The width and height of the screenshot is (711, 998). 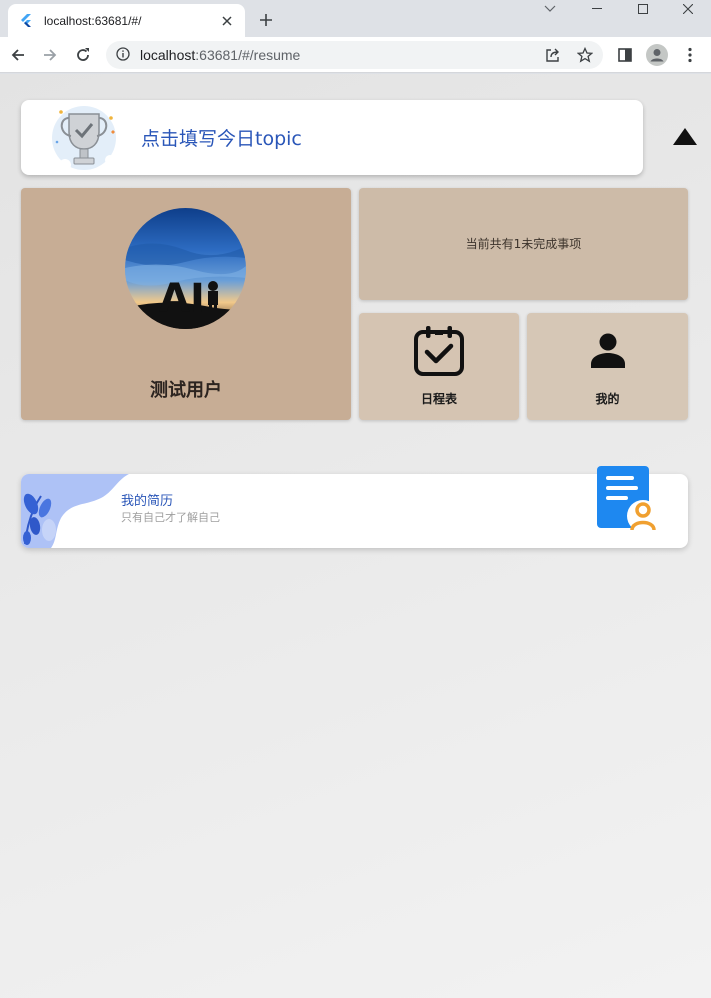 I want to click on url-path: :63681/#/resume, so click(x=248, y=55).